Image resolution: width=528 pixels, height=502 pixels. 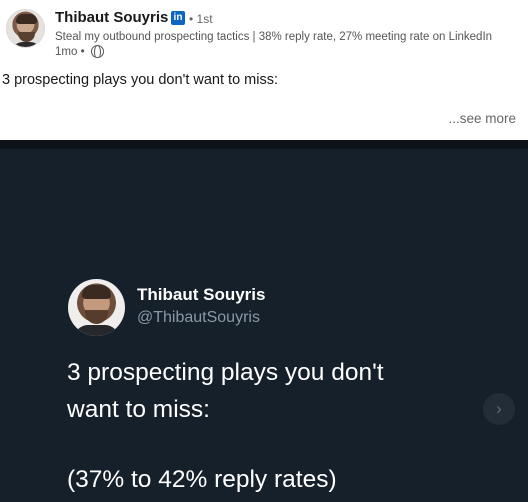 I want to click on media-top-border, so click(x=264, y=144).